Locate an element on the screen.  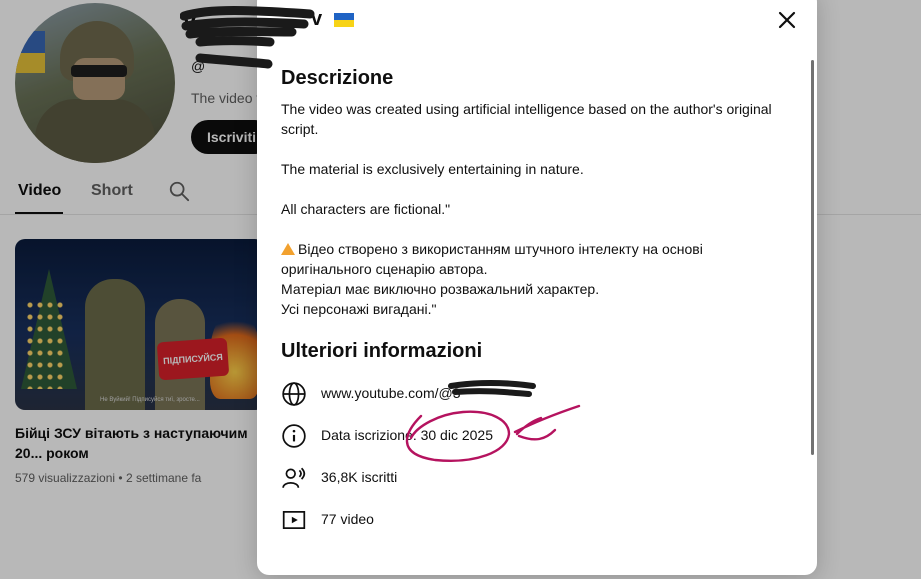
close-icon is located at coordinates (787, 20).